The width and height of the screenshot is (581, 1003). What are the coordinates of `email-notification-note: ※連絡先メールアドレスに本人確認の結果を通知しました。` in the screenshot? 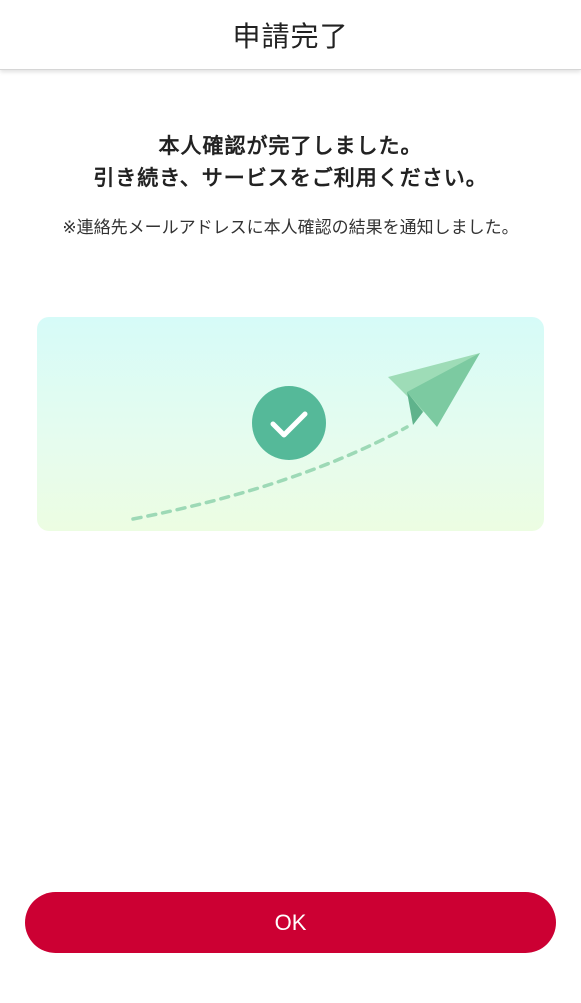 It's located at (290, 228).